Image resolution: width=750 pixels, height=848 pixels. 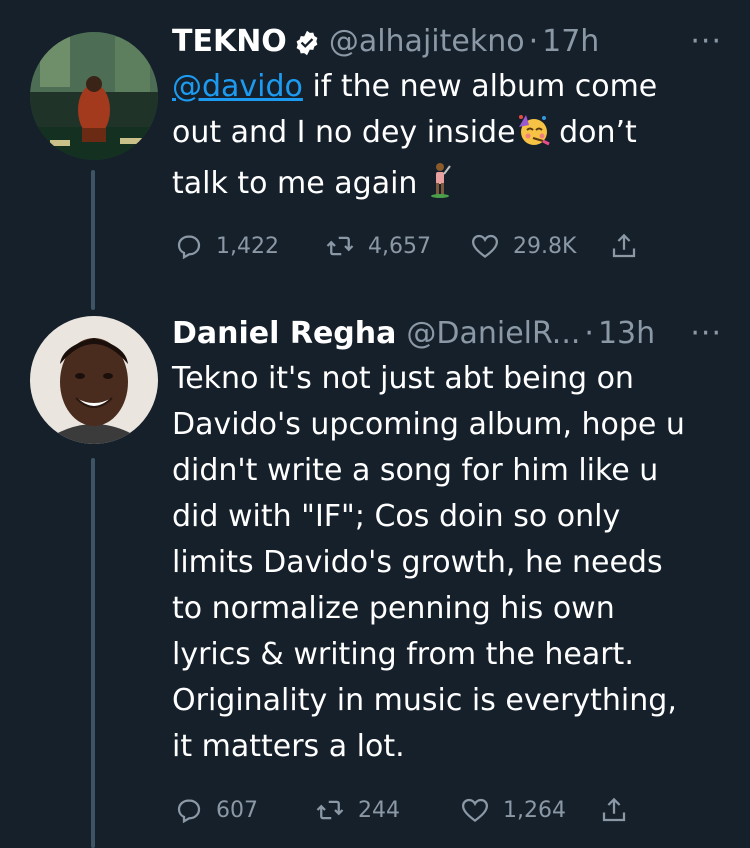 I want to click on avatar-tekno-image, so click(x=94, y=96).